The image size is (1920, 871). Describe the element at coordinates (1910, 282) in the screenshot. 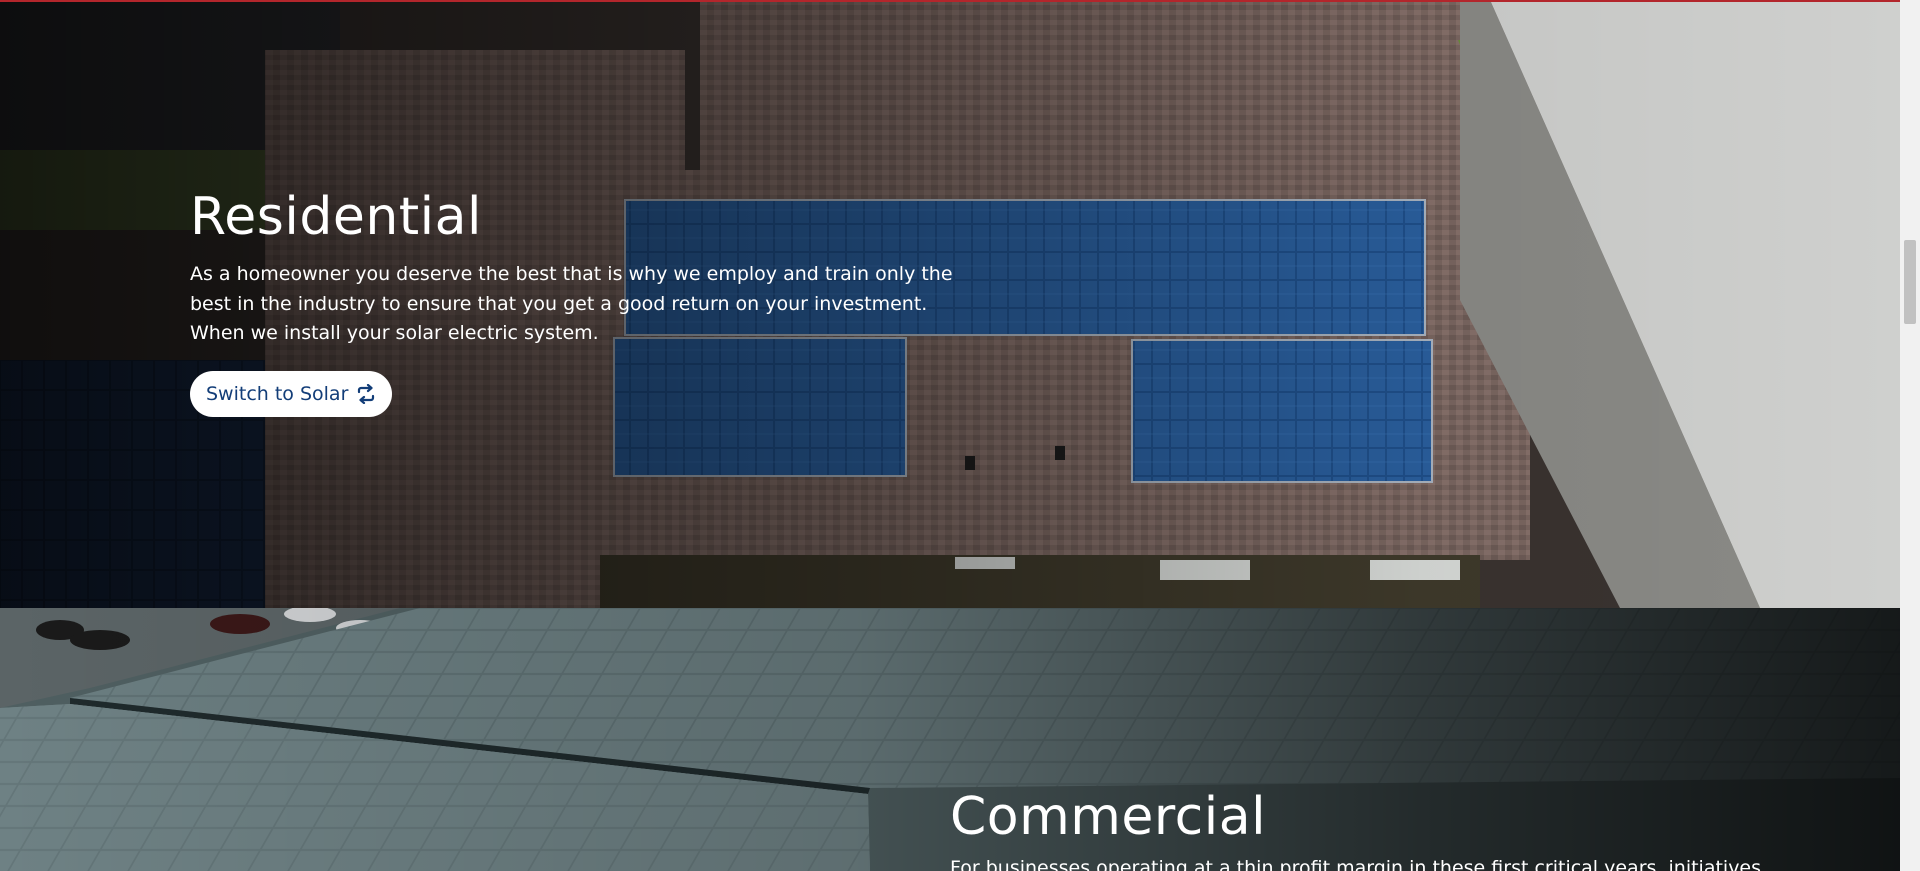

I see `scrollbar-thumb` at that location.